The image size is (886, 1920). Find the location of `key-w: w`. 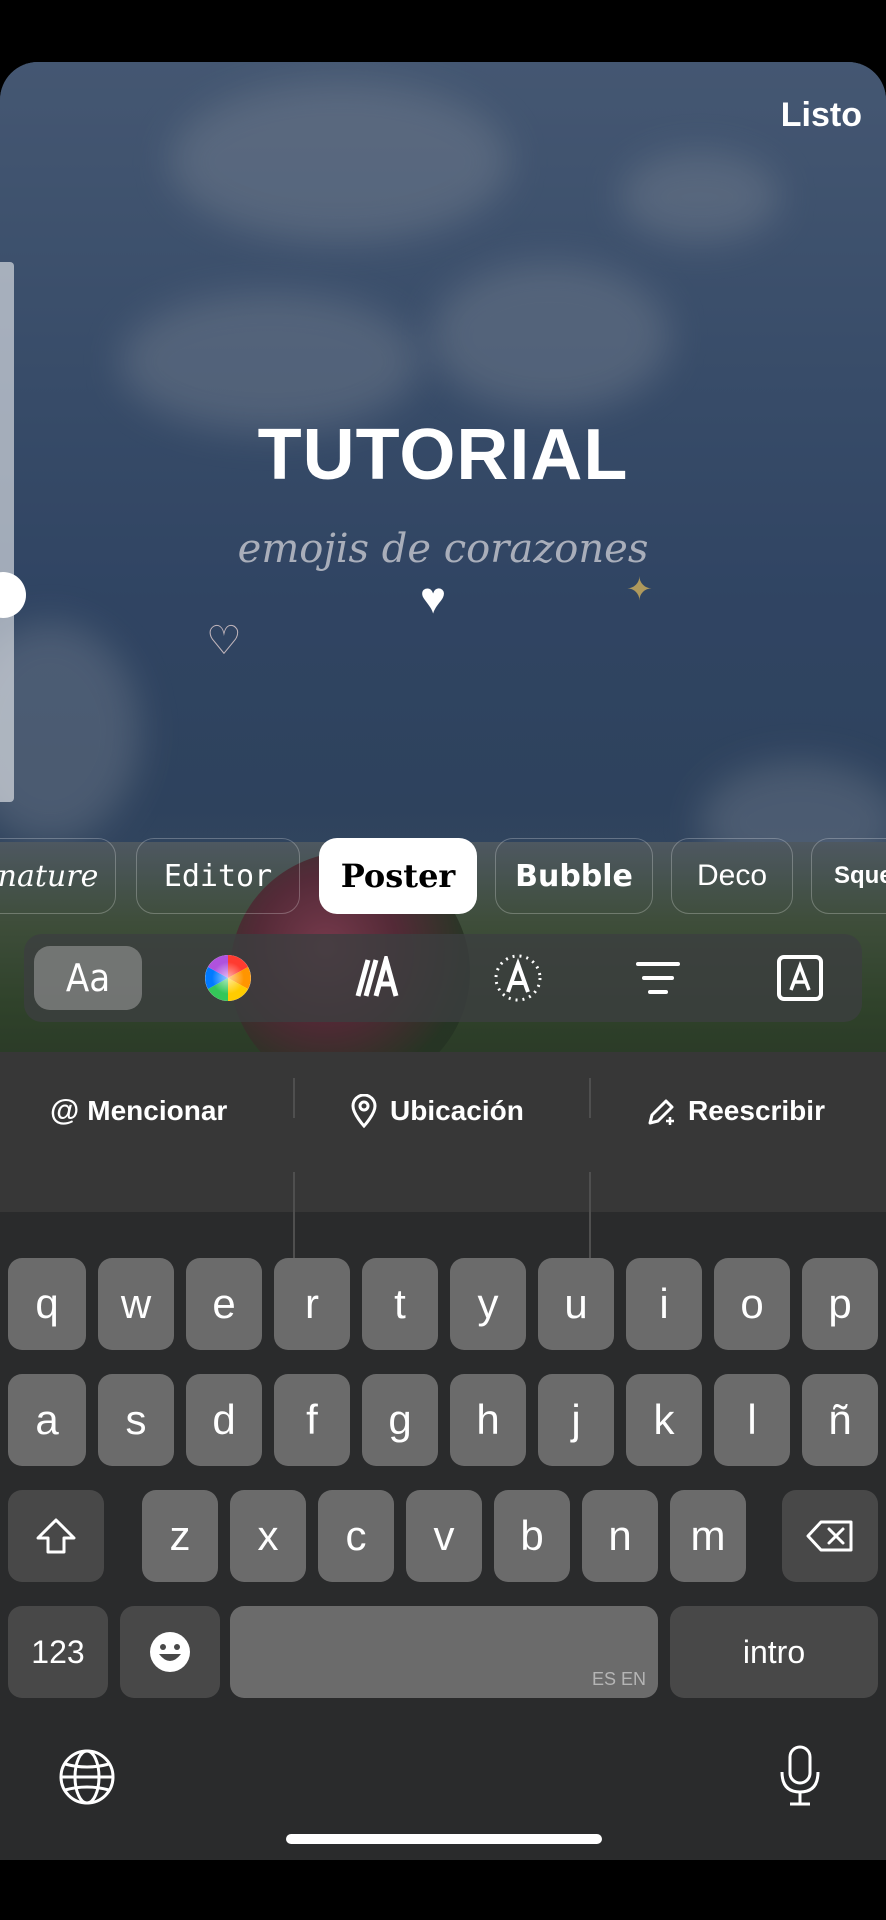

key-w: w is located at coordinates (136, 1304).